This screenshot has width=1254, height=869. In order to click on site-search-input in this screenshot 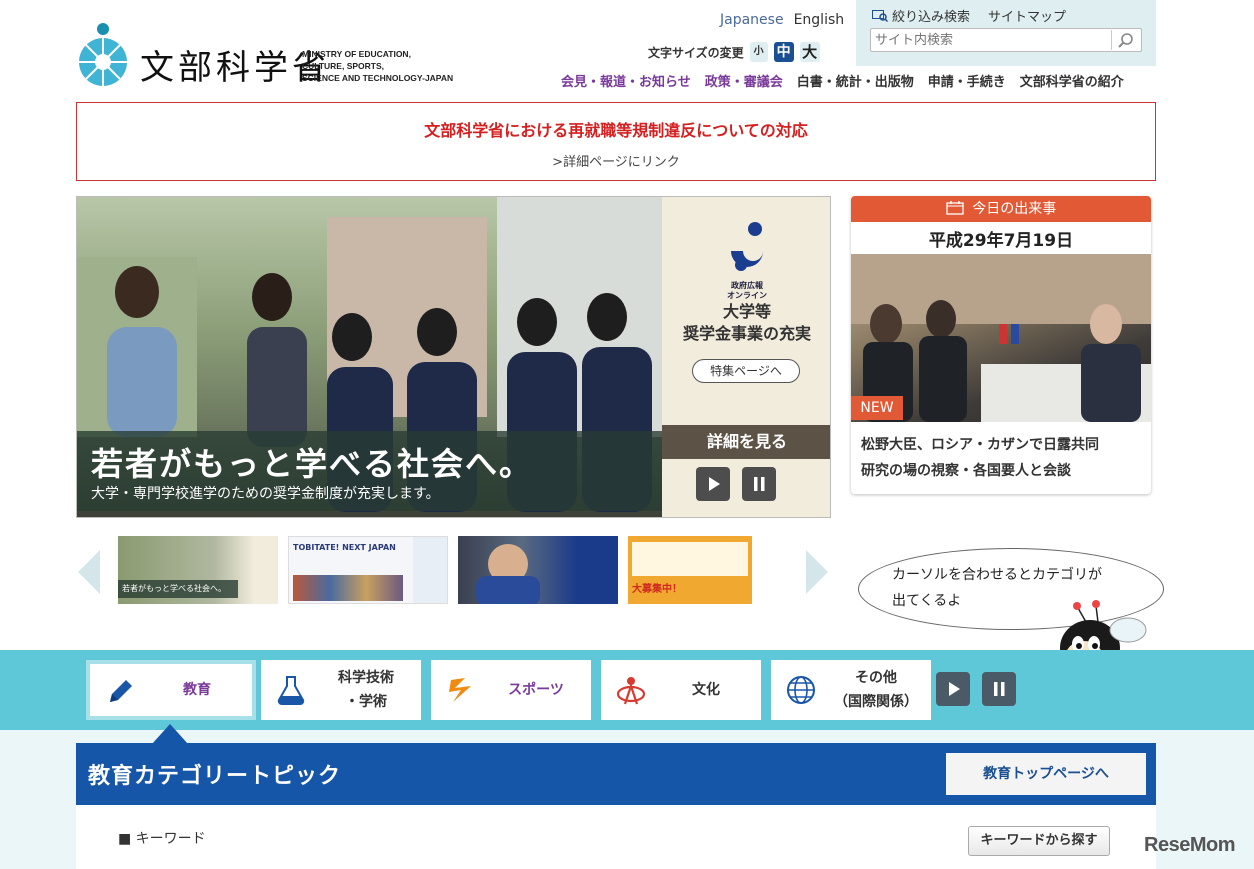, I will do `click(989, 40)`.